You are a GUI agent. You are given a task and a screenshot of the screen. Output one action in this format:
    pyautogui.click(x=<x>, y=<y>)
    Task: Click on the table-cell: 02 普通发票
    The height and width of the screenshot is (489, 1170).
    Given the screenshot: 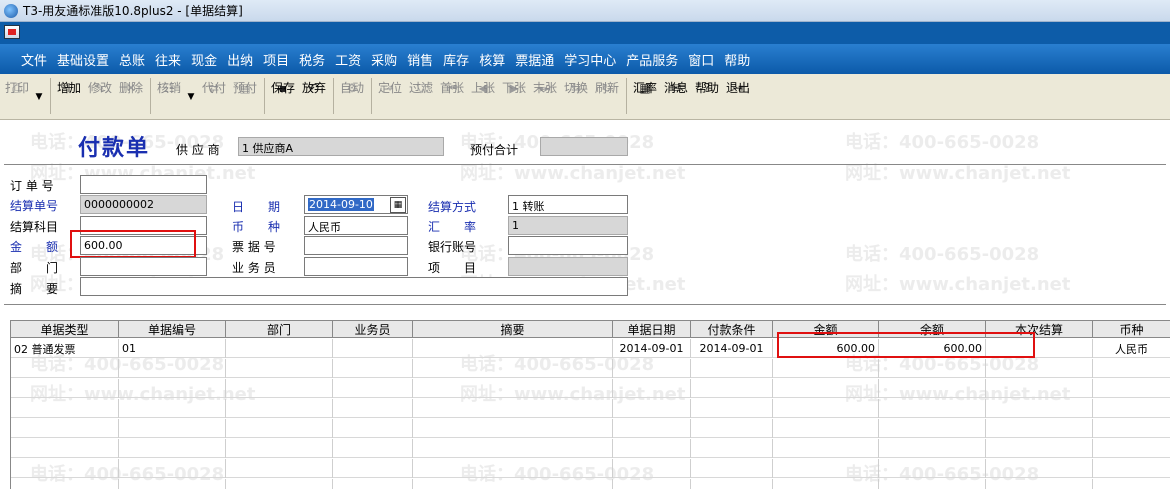 What is the action you would take?
    pyautogui.click(x=65, y=348)
    